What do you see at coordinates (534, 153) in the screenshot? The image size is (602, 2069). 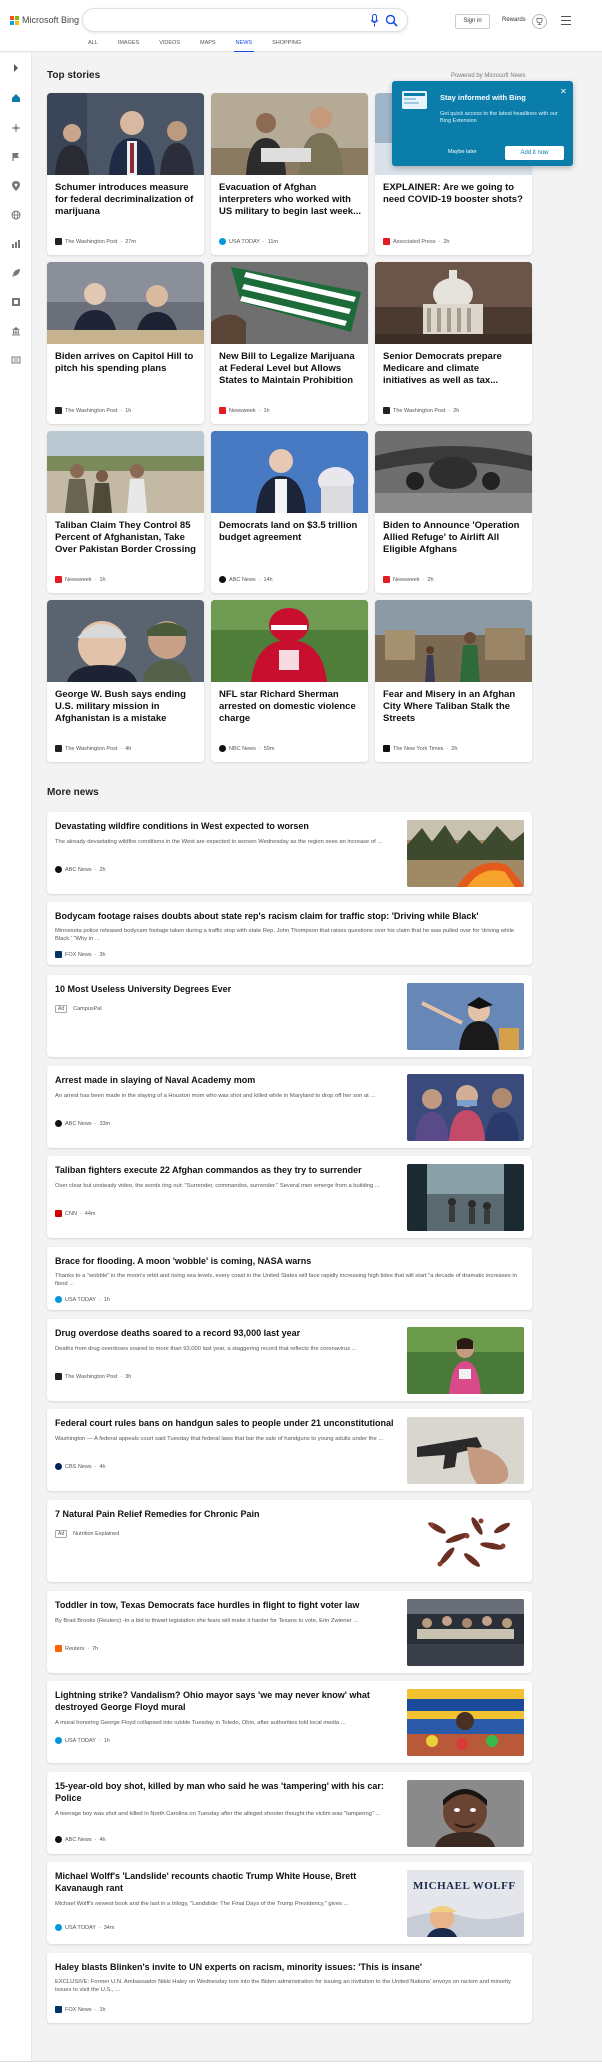 I see `add-it-now-button: Add it now` at bounding box center [534, 153].